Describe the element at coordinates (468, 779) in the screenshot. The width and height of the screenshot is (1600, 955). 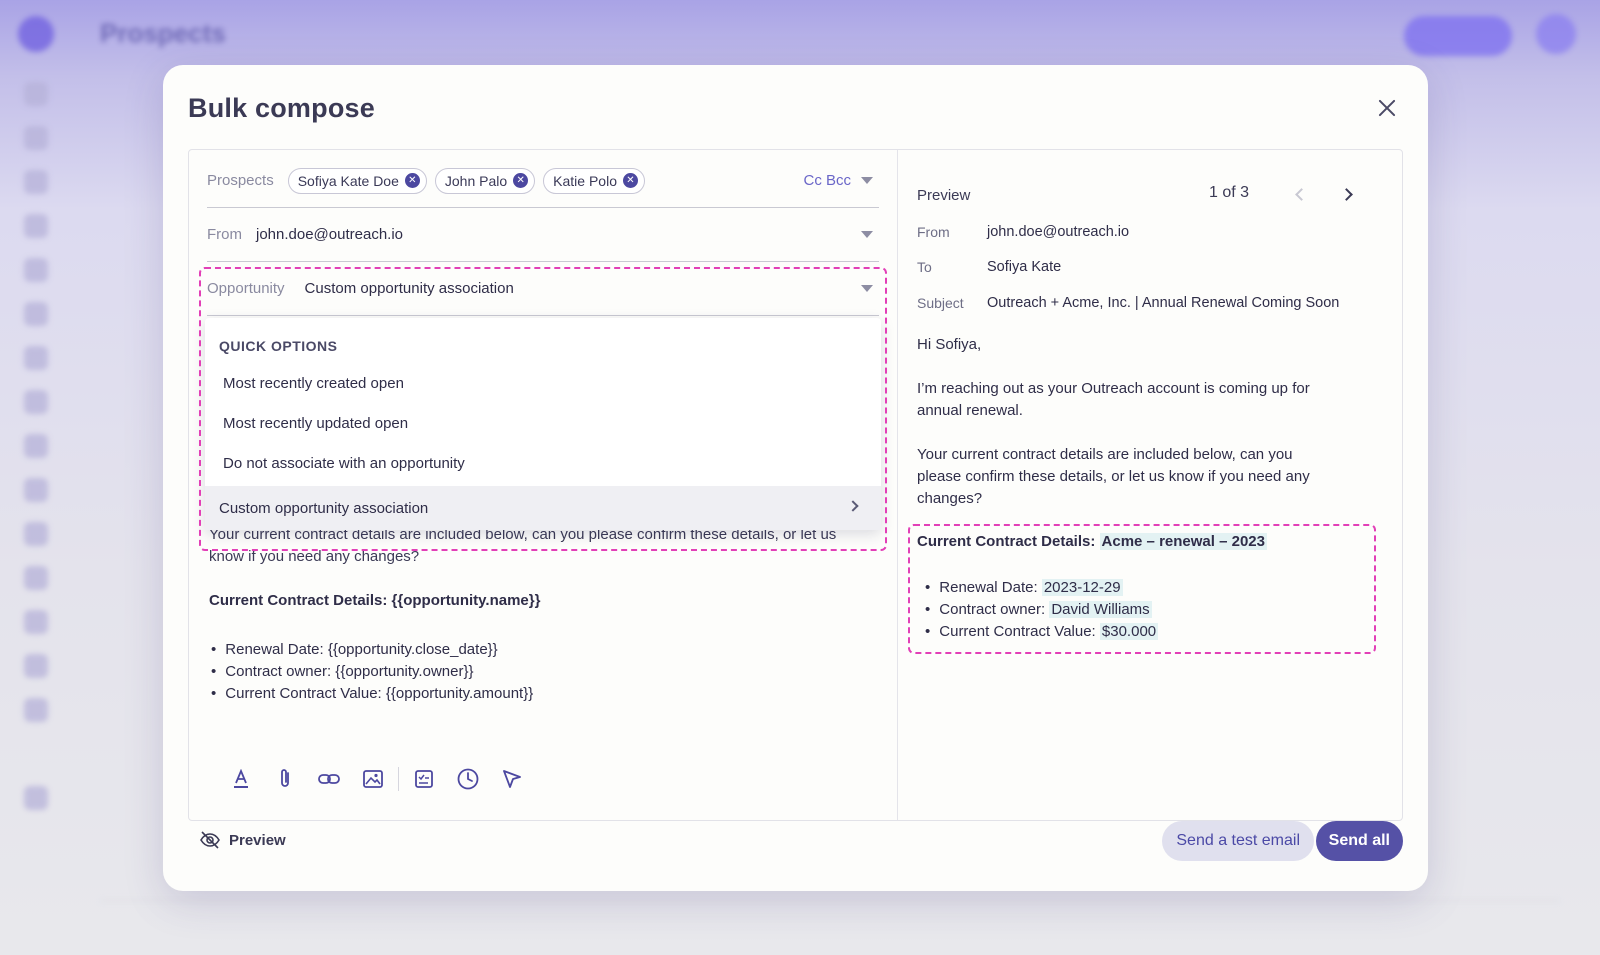
I see `schedule-icon` at that location.